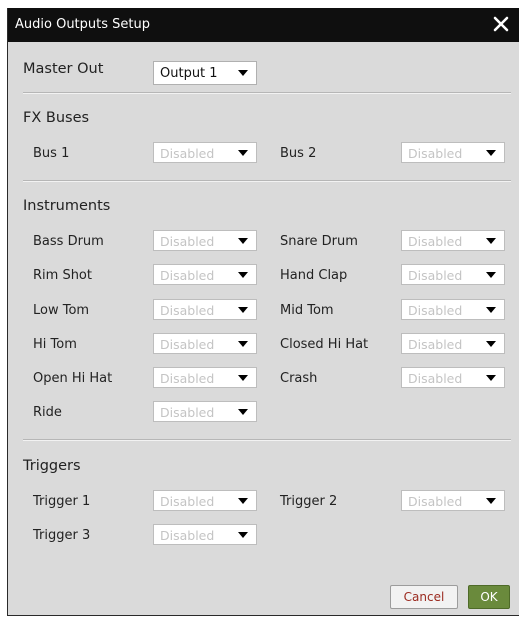 The width and height of the screenshot is (520, 618). I want to click on hi-tom-select: Disabled, so click(205, 343).